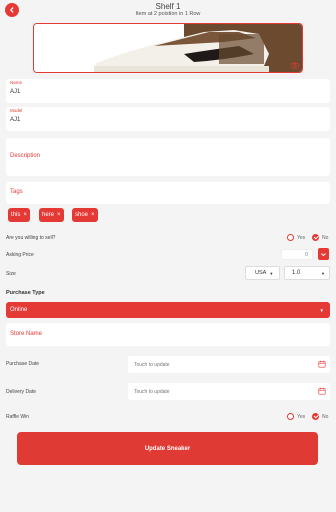  I want to click on chevron-down-icon, so click(323, 254).